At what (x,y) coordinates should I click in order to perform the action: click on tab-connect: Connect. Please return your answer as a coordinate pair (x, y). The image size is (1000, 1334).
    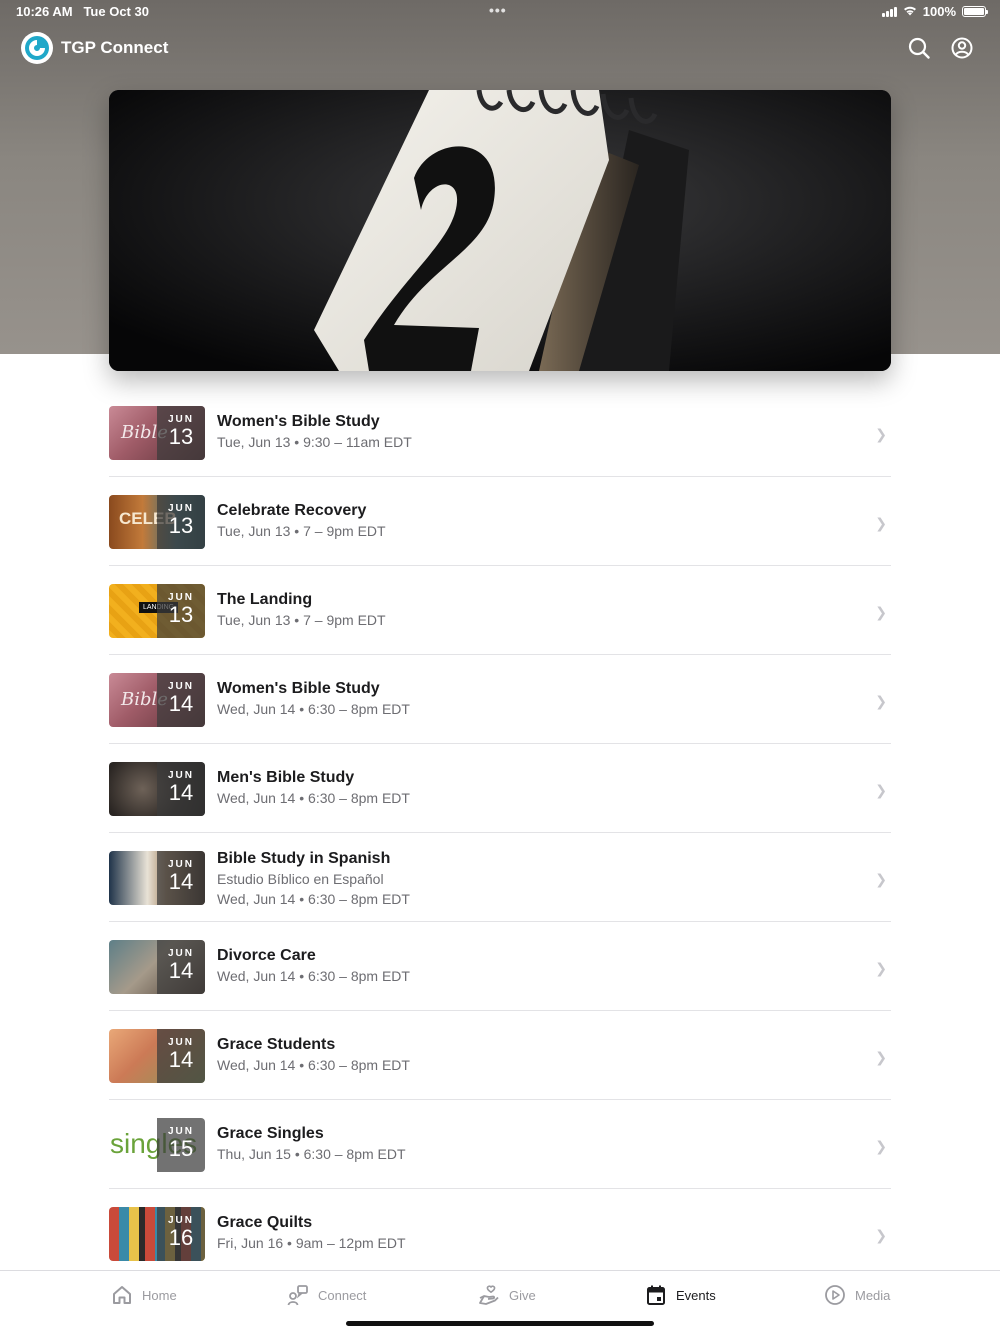
    Looking at the image, I should click on (326, 1295).